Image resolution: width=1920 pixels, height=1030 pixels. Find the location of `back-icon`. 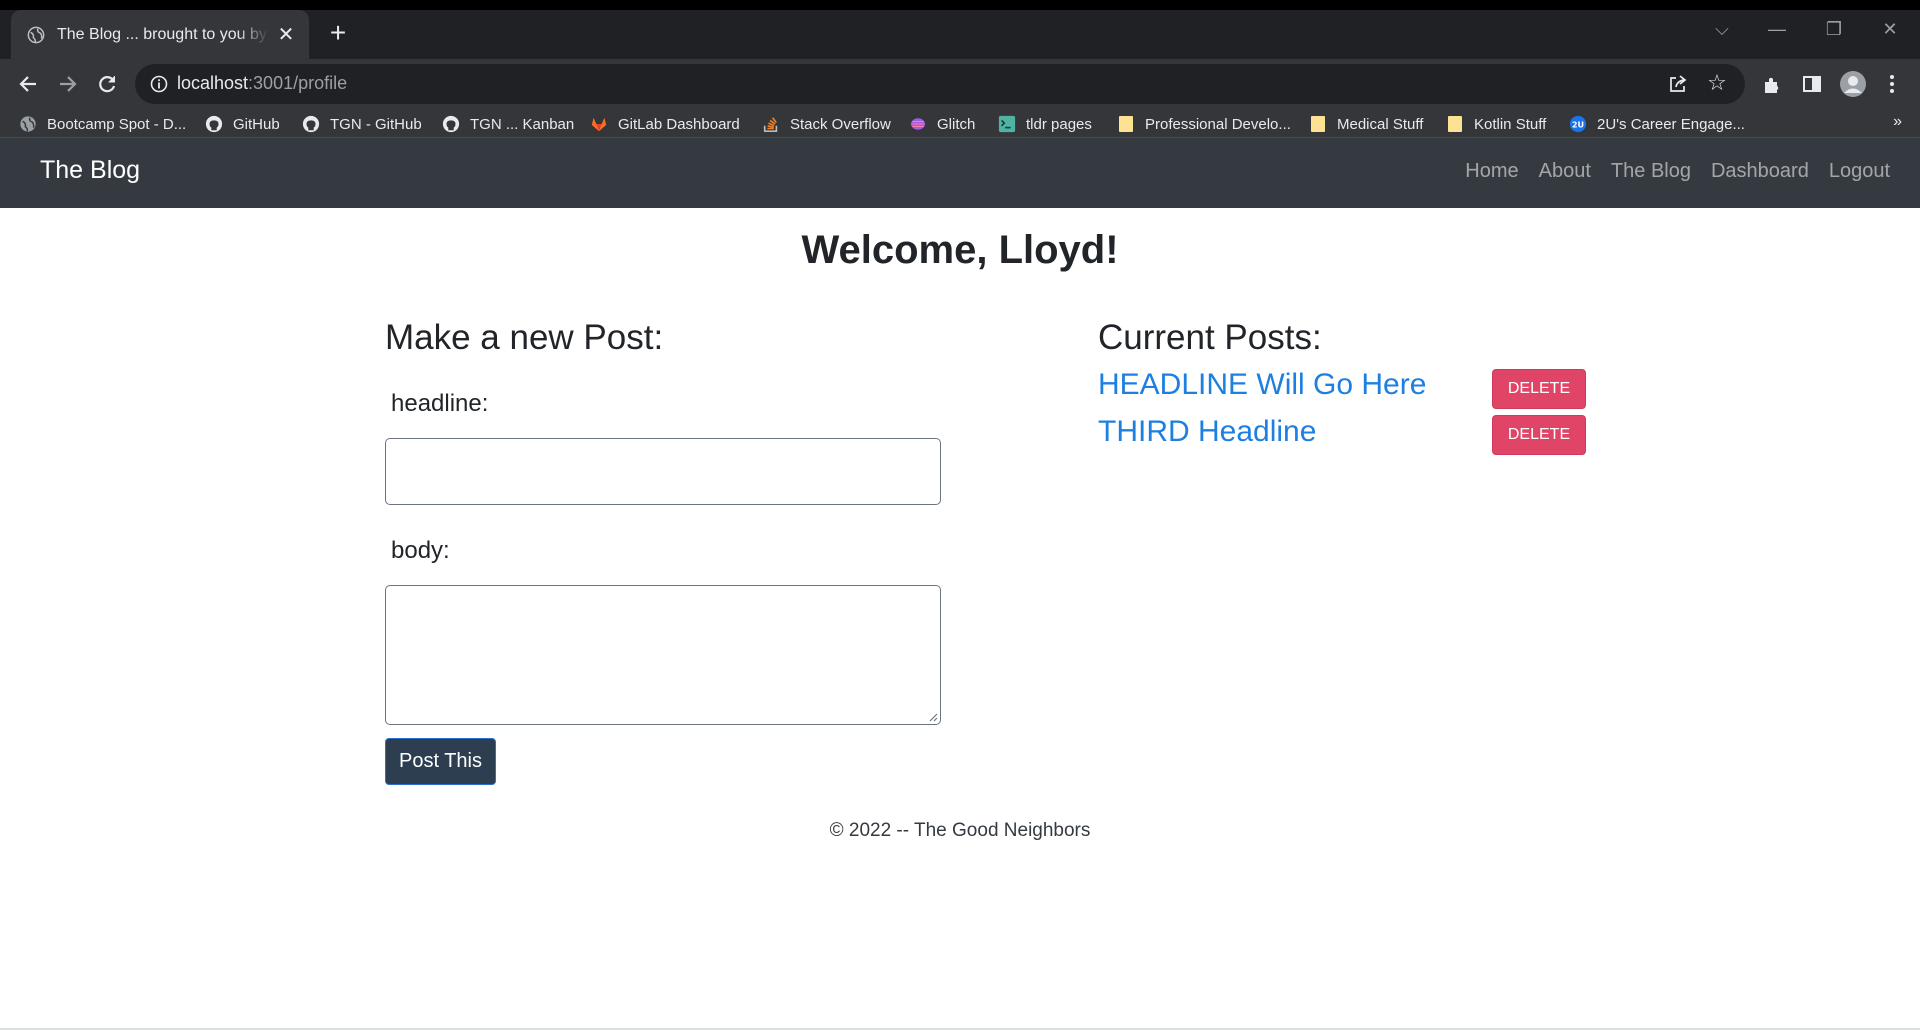

back-icon is located at coordinates (28, 84).